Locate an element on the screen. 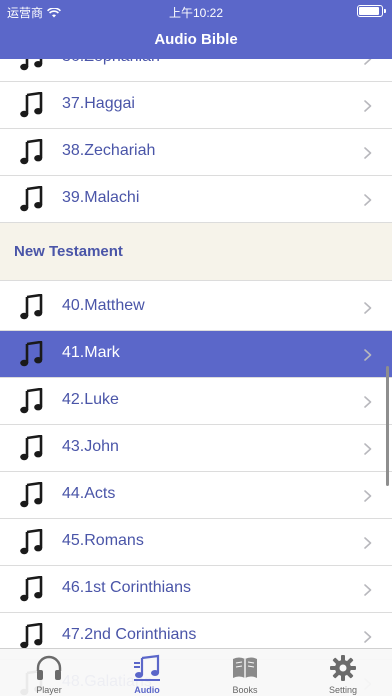 The width and height of the screenshot is (392, 696). tab-label: Books is located at coordinates (245, 690).